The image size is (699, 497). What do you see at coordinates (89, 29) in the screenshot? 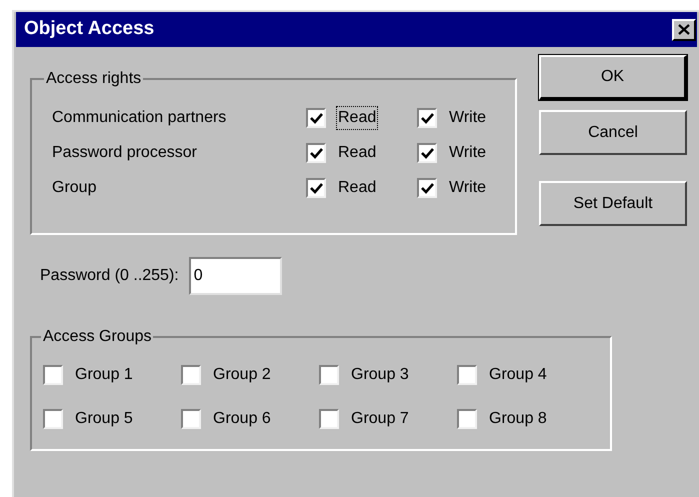
I see `window-title: Object Access` at bounding box center [89, 29].